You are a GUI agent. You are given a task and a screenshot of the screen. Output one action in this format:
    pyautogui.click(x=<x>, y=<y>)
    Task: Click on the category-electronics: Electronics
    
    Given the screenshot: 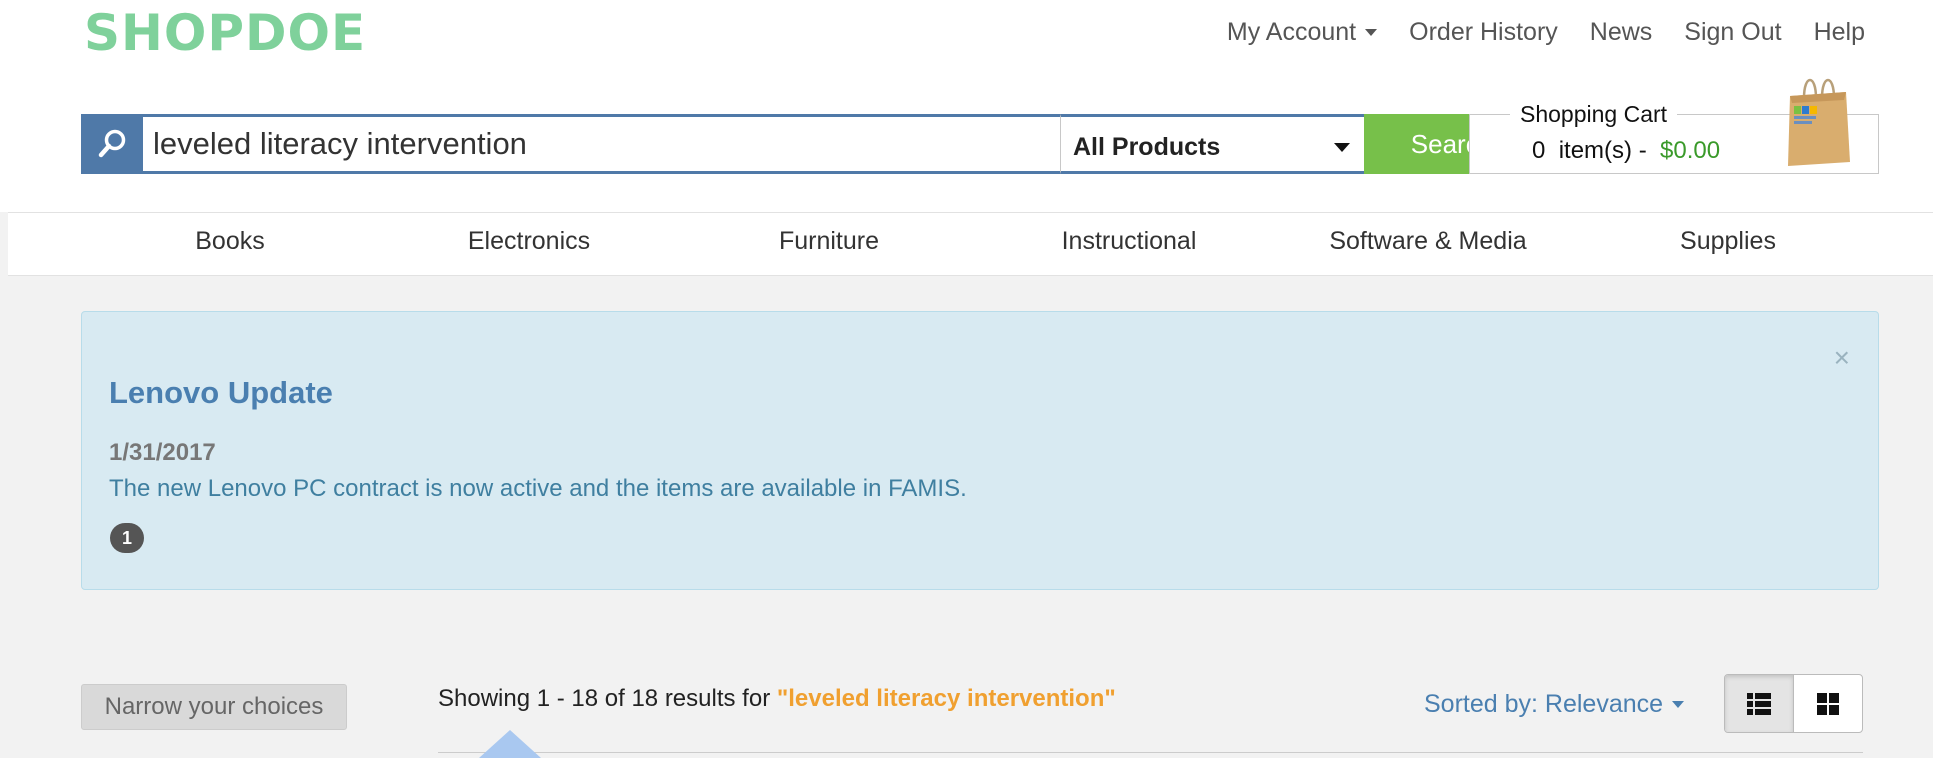 What is the action you would take?
    pyautogui.click(x=529, y=241)
    